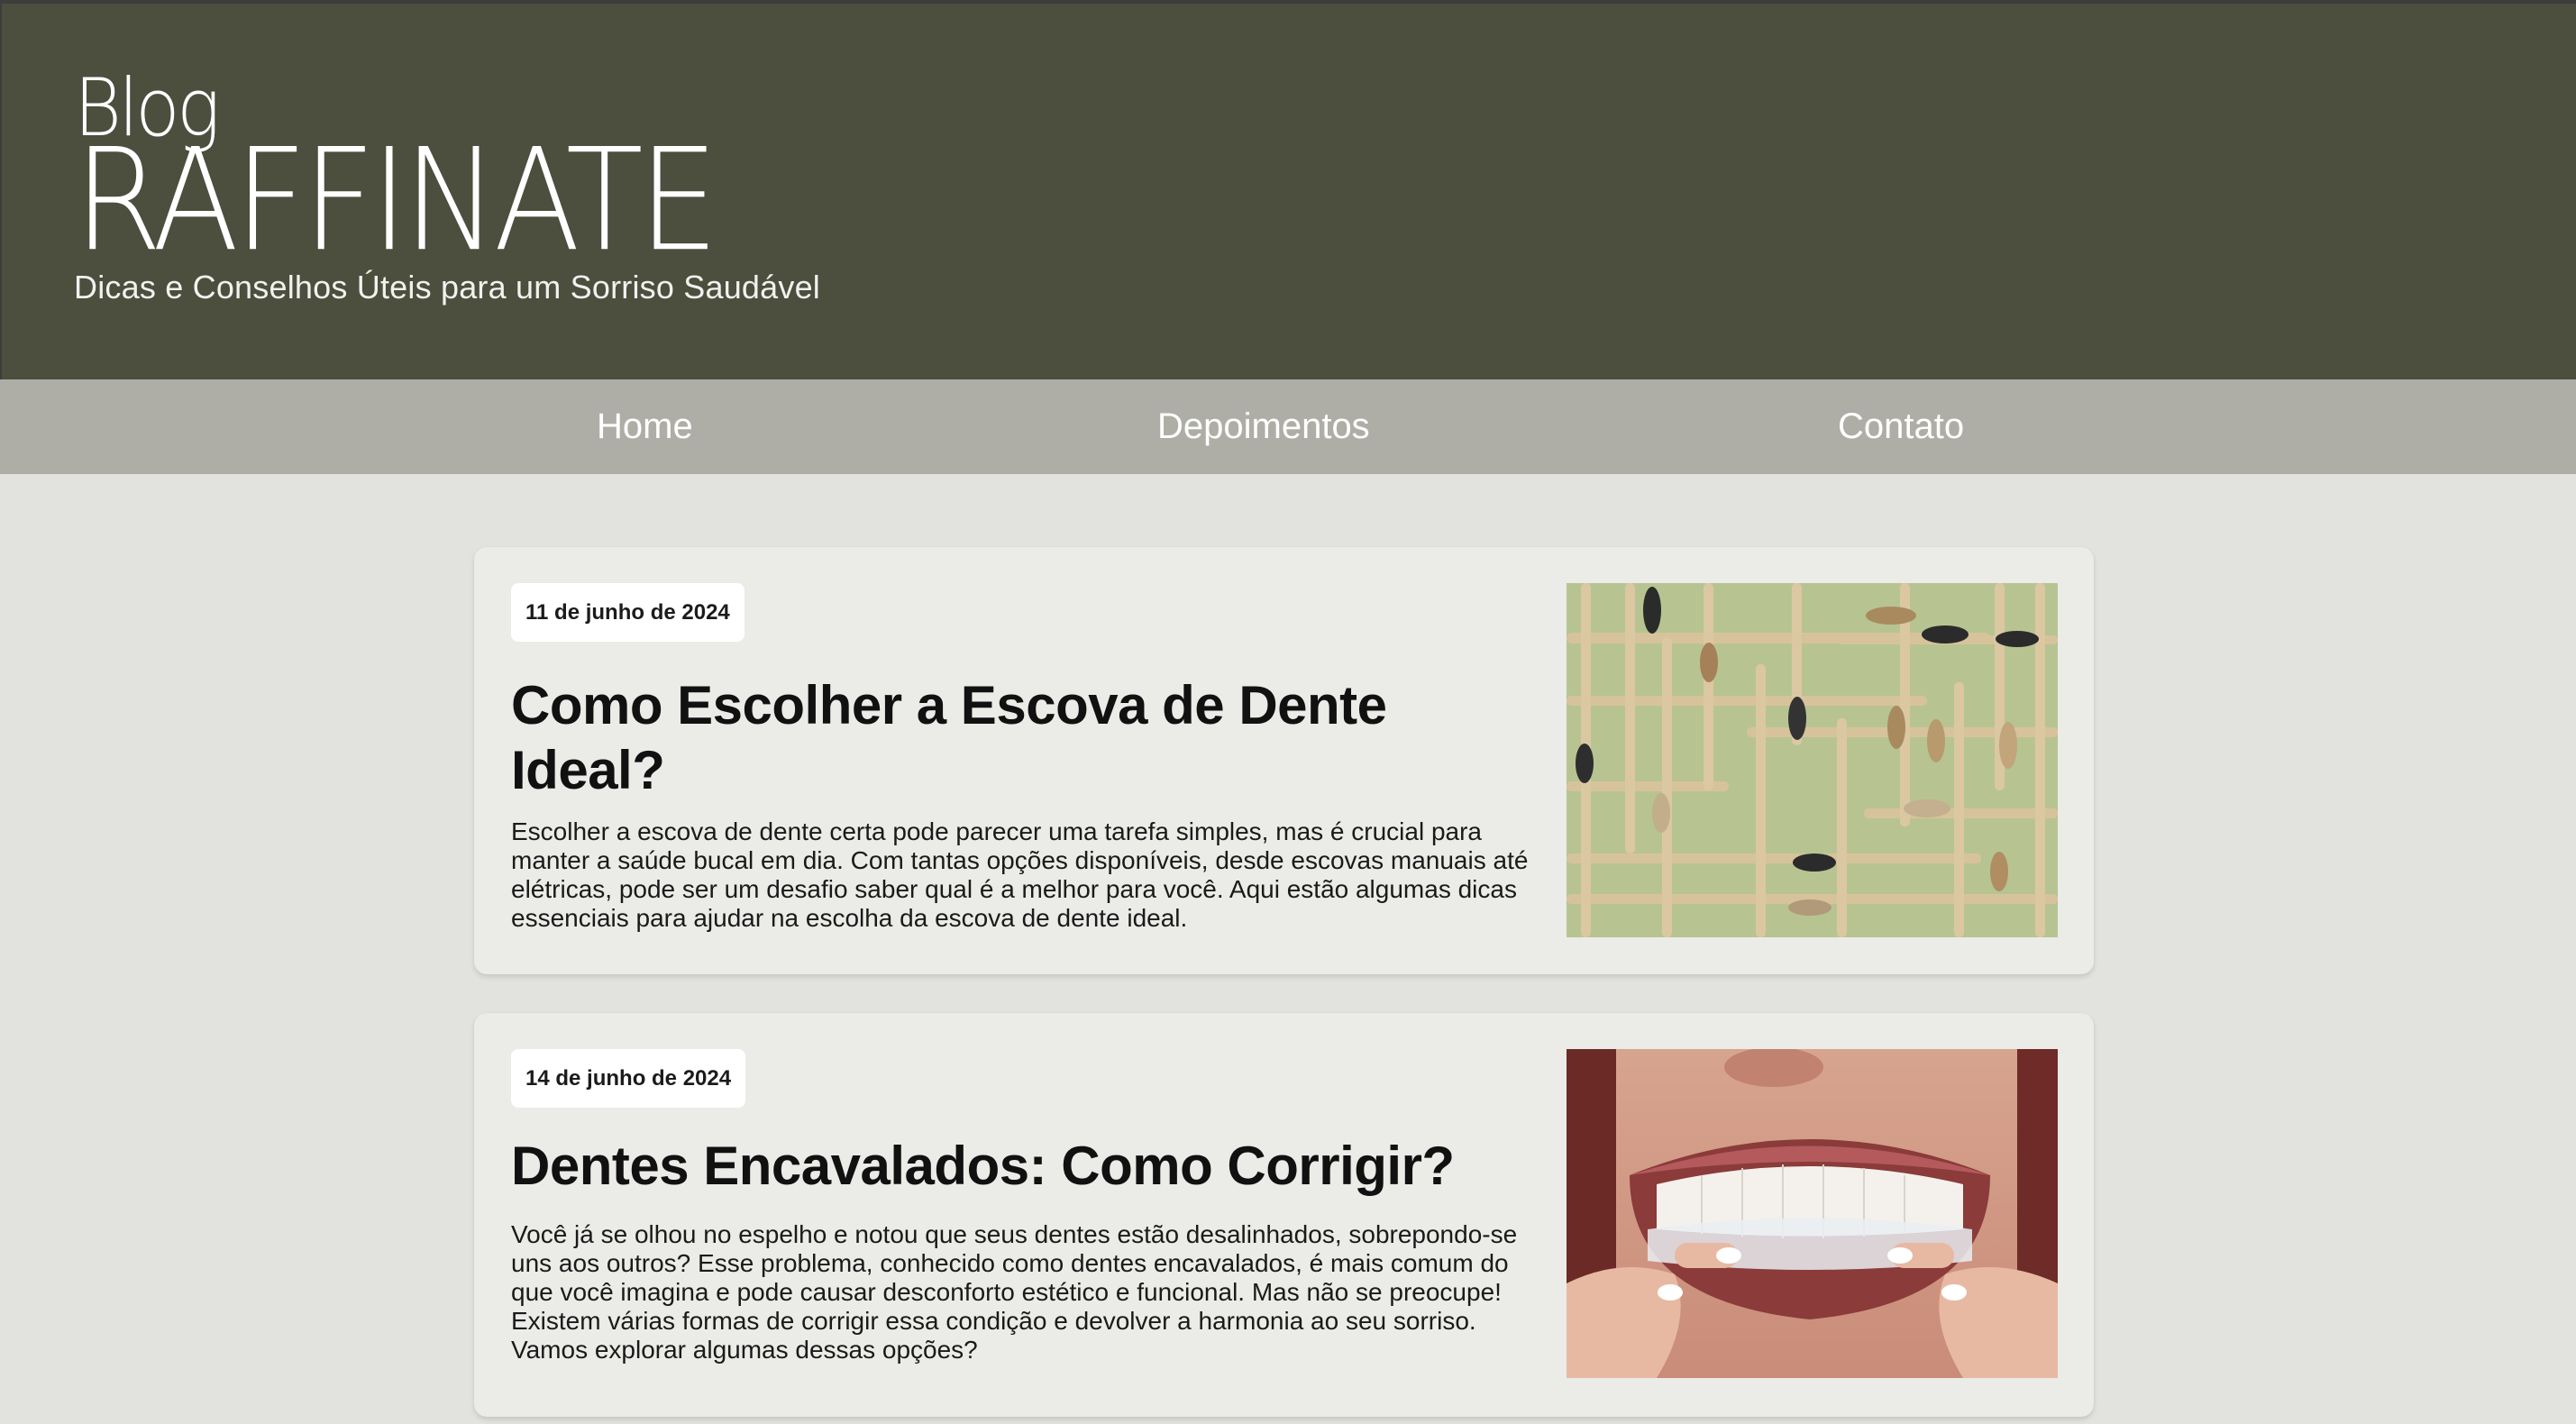 This screenshot has width=2576, height=1424. Describe the element at coordinates (628, 1078) in the screenshot. I see `post-date-badge: 14 de junho de 2024` at that location.